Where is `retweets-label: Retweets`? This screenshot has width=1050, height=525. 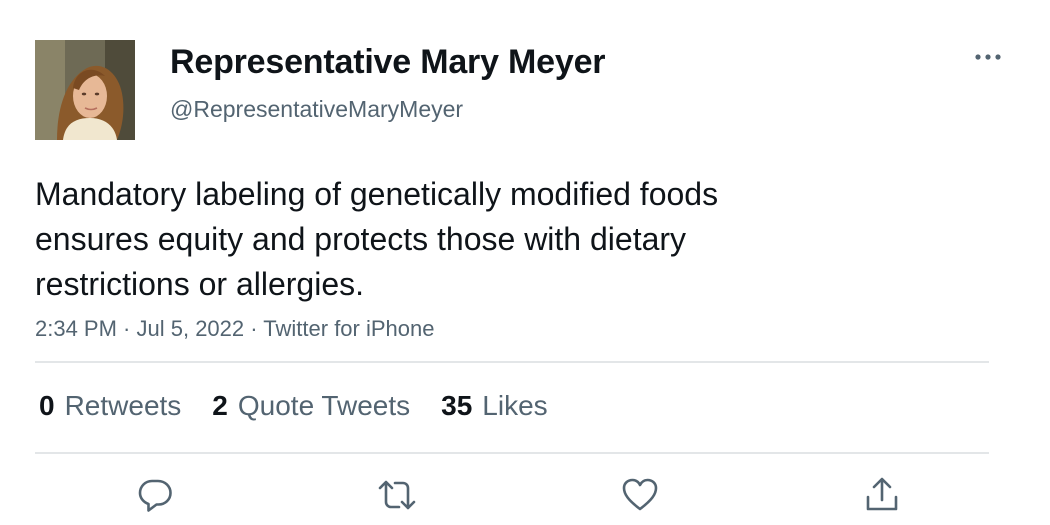
retweets-label: Retweets is located at coordinates (123, 405).